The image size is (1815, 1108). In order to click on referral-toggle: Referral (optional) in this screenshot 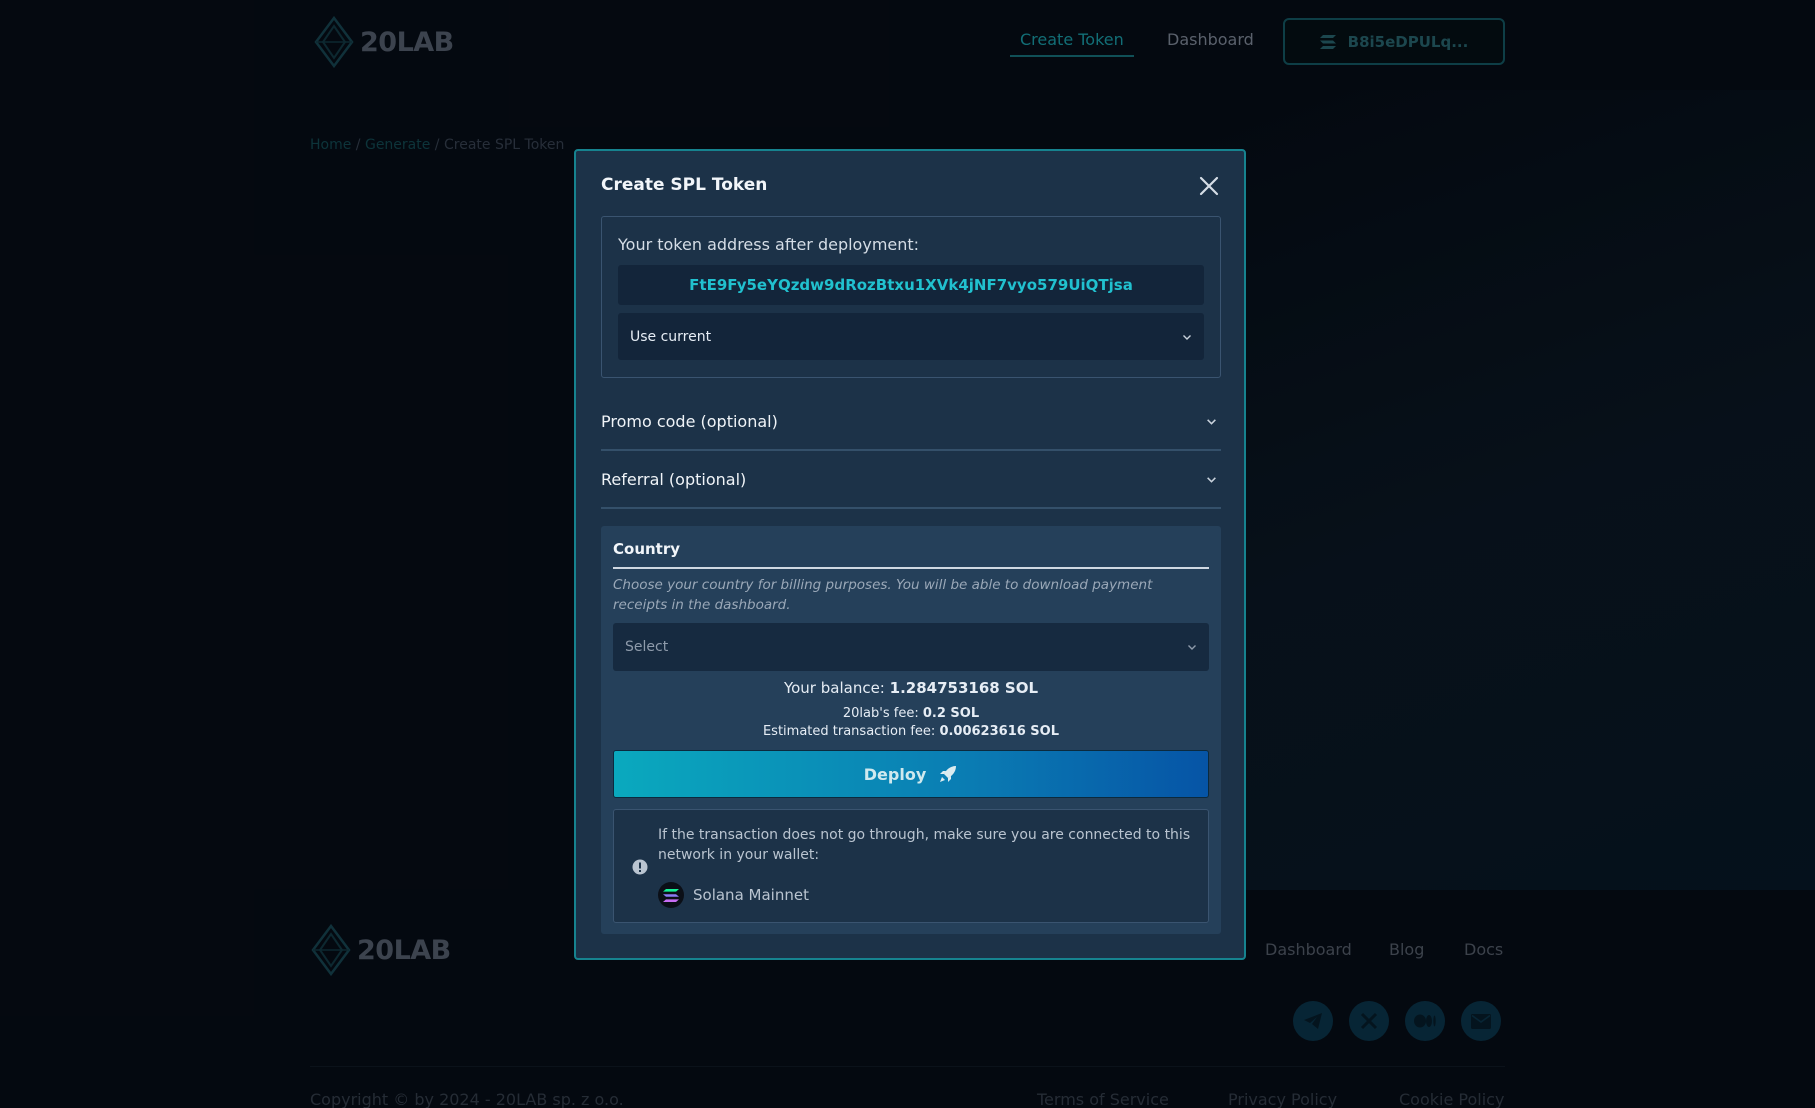, I will do `click(911, 480)`.